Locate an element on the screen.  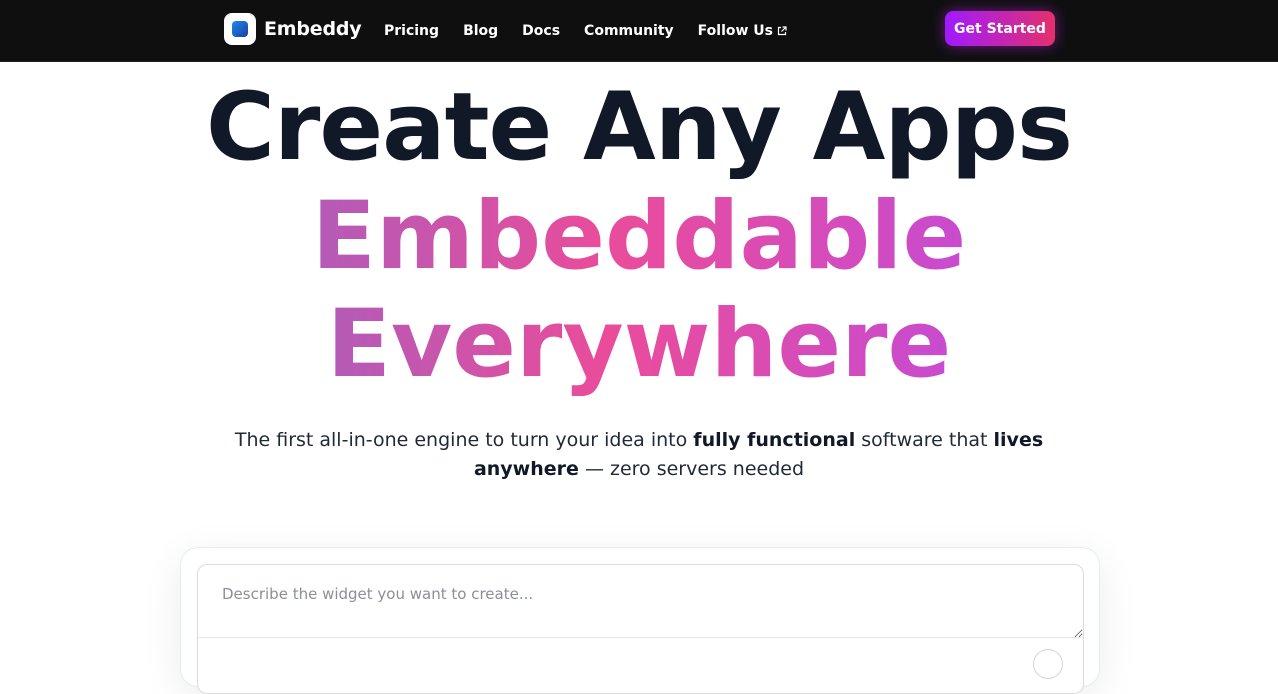
nav-link-pricing: Pricing is located at coordinates (411, 31).